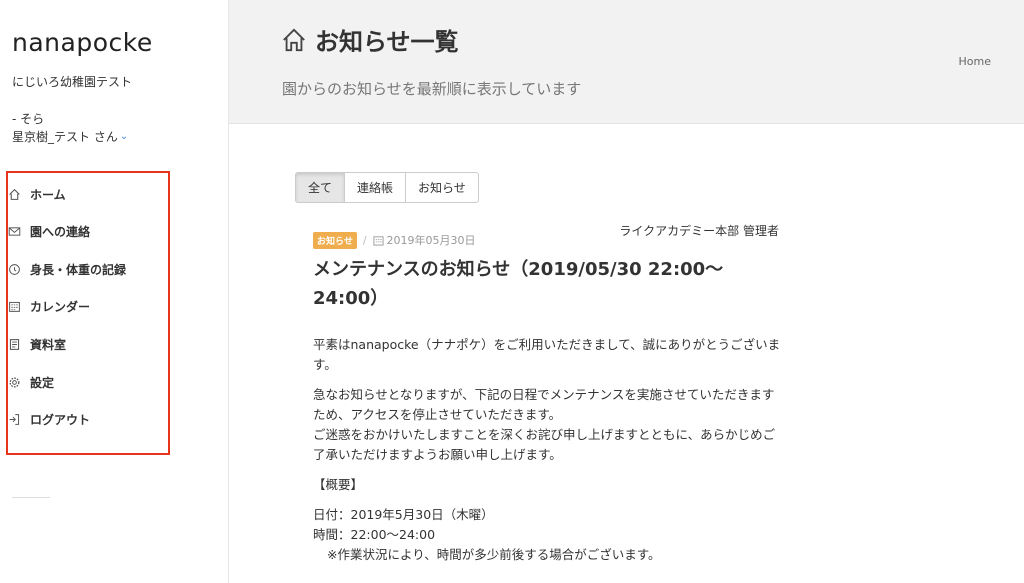 The width and height of the screenshot is (1024, 583). What do you see at coordinates (72, 82) in the screenshot?
I see `school-name: にじいろ幼稚園テスト` at bounding box center [72, 82].